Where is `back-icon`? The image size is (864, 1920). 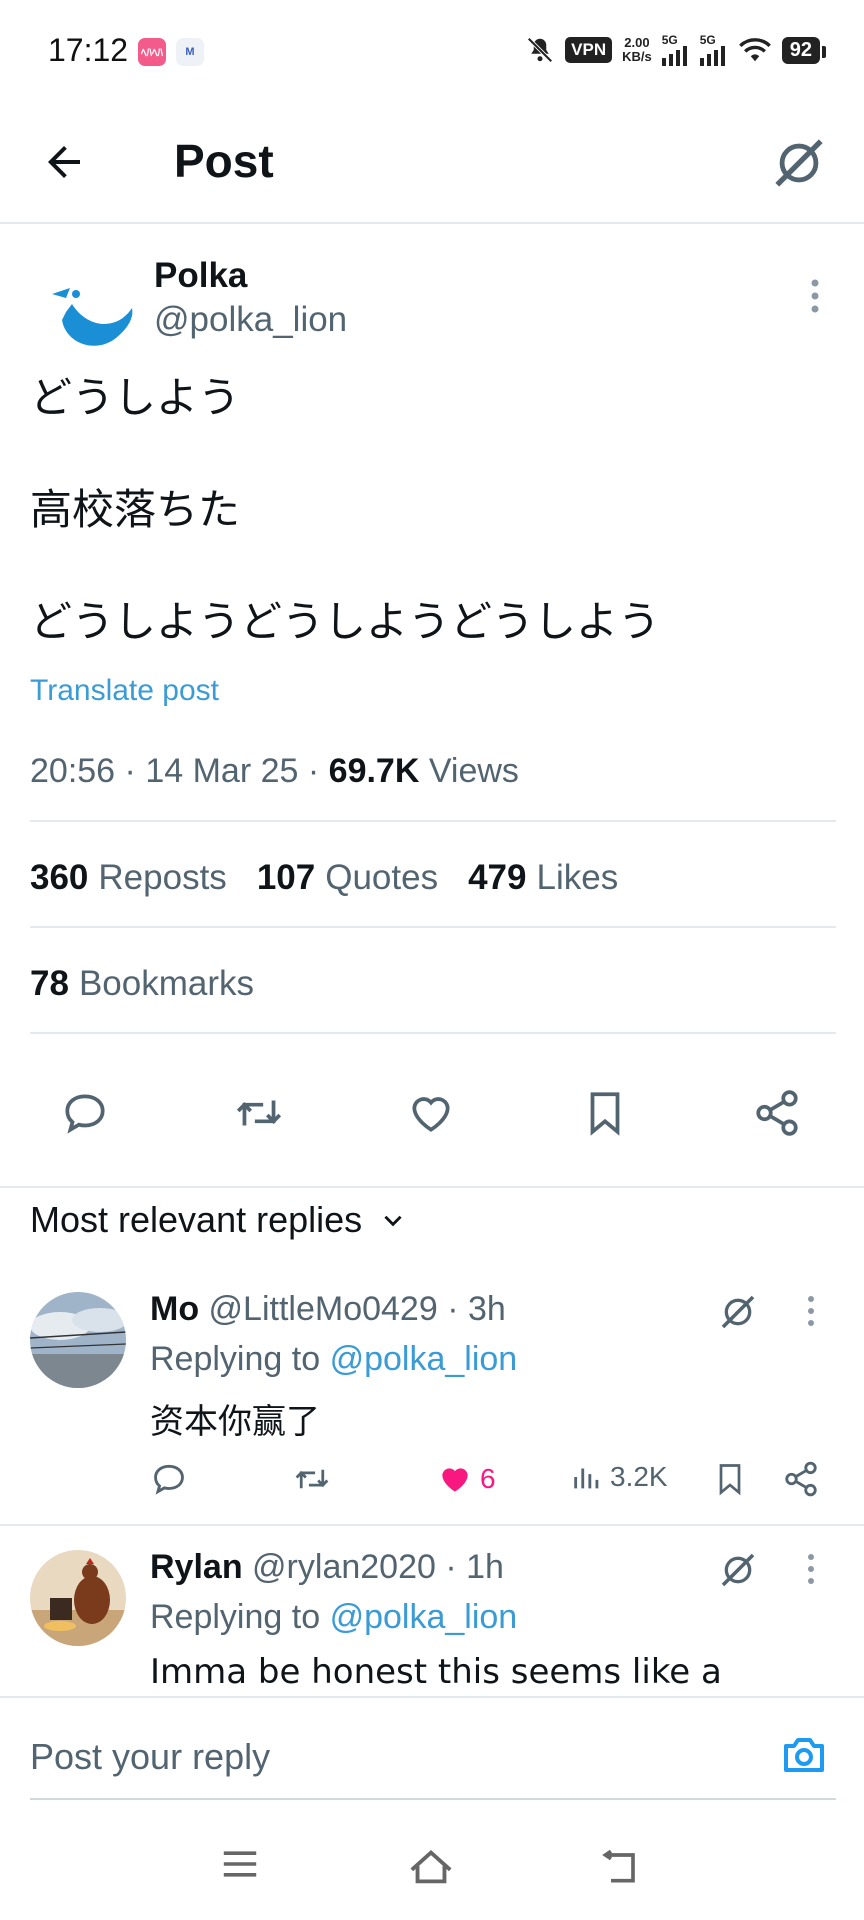 back-icon is located at coordinates (622, 1866).